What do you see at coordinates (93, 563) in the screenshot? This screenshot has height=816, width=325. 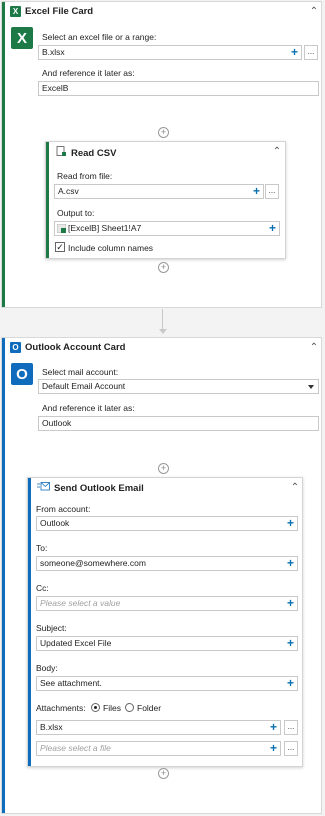 I see `to-value: someone@somewhere.com` at bounding box center [93, 563].